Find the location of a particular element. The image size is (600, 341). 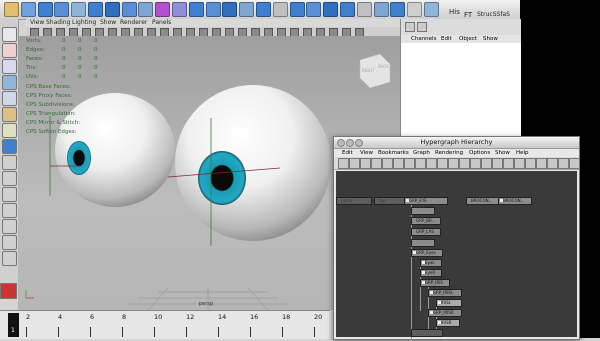

node-eyel: EyeL is located at coordinates (431, 263).